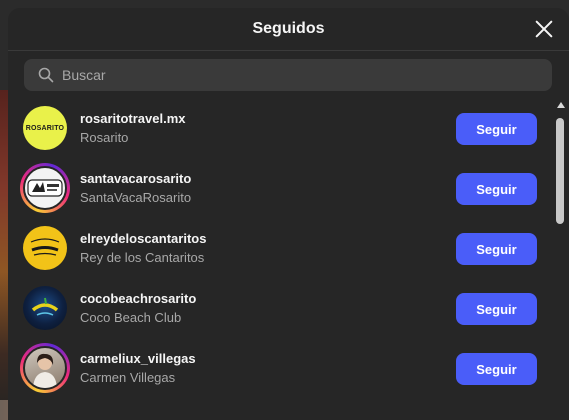 The width and height of the screenshot is (569, 420). Describe the element at coordinates (138, 298) in the screenshot. I see `username: cocobeachrosarito` at that location.